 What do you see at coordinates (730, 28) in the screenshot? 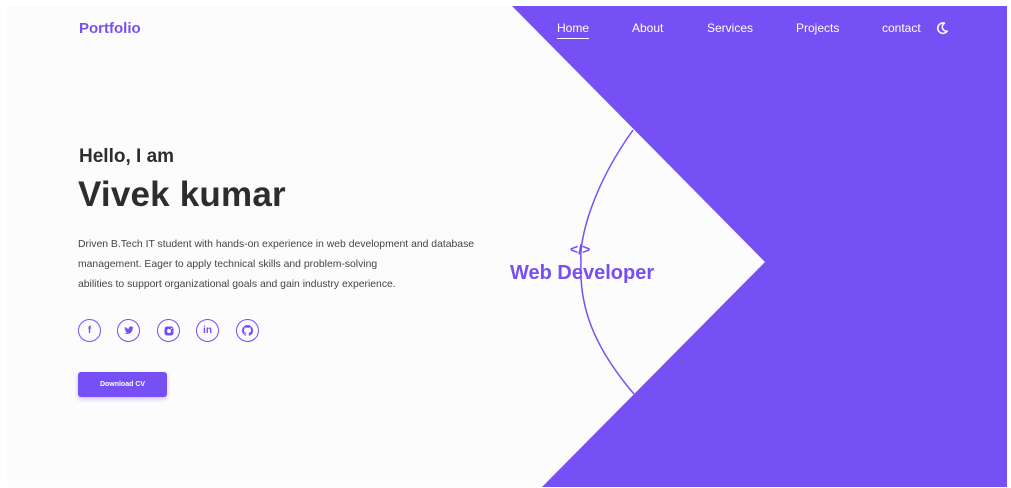
I see `nav-services: Services` at bounding box center [730, 28].